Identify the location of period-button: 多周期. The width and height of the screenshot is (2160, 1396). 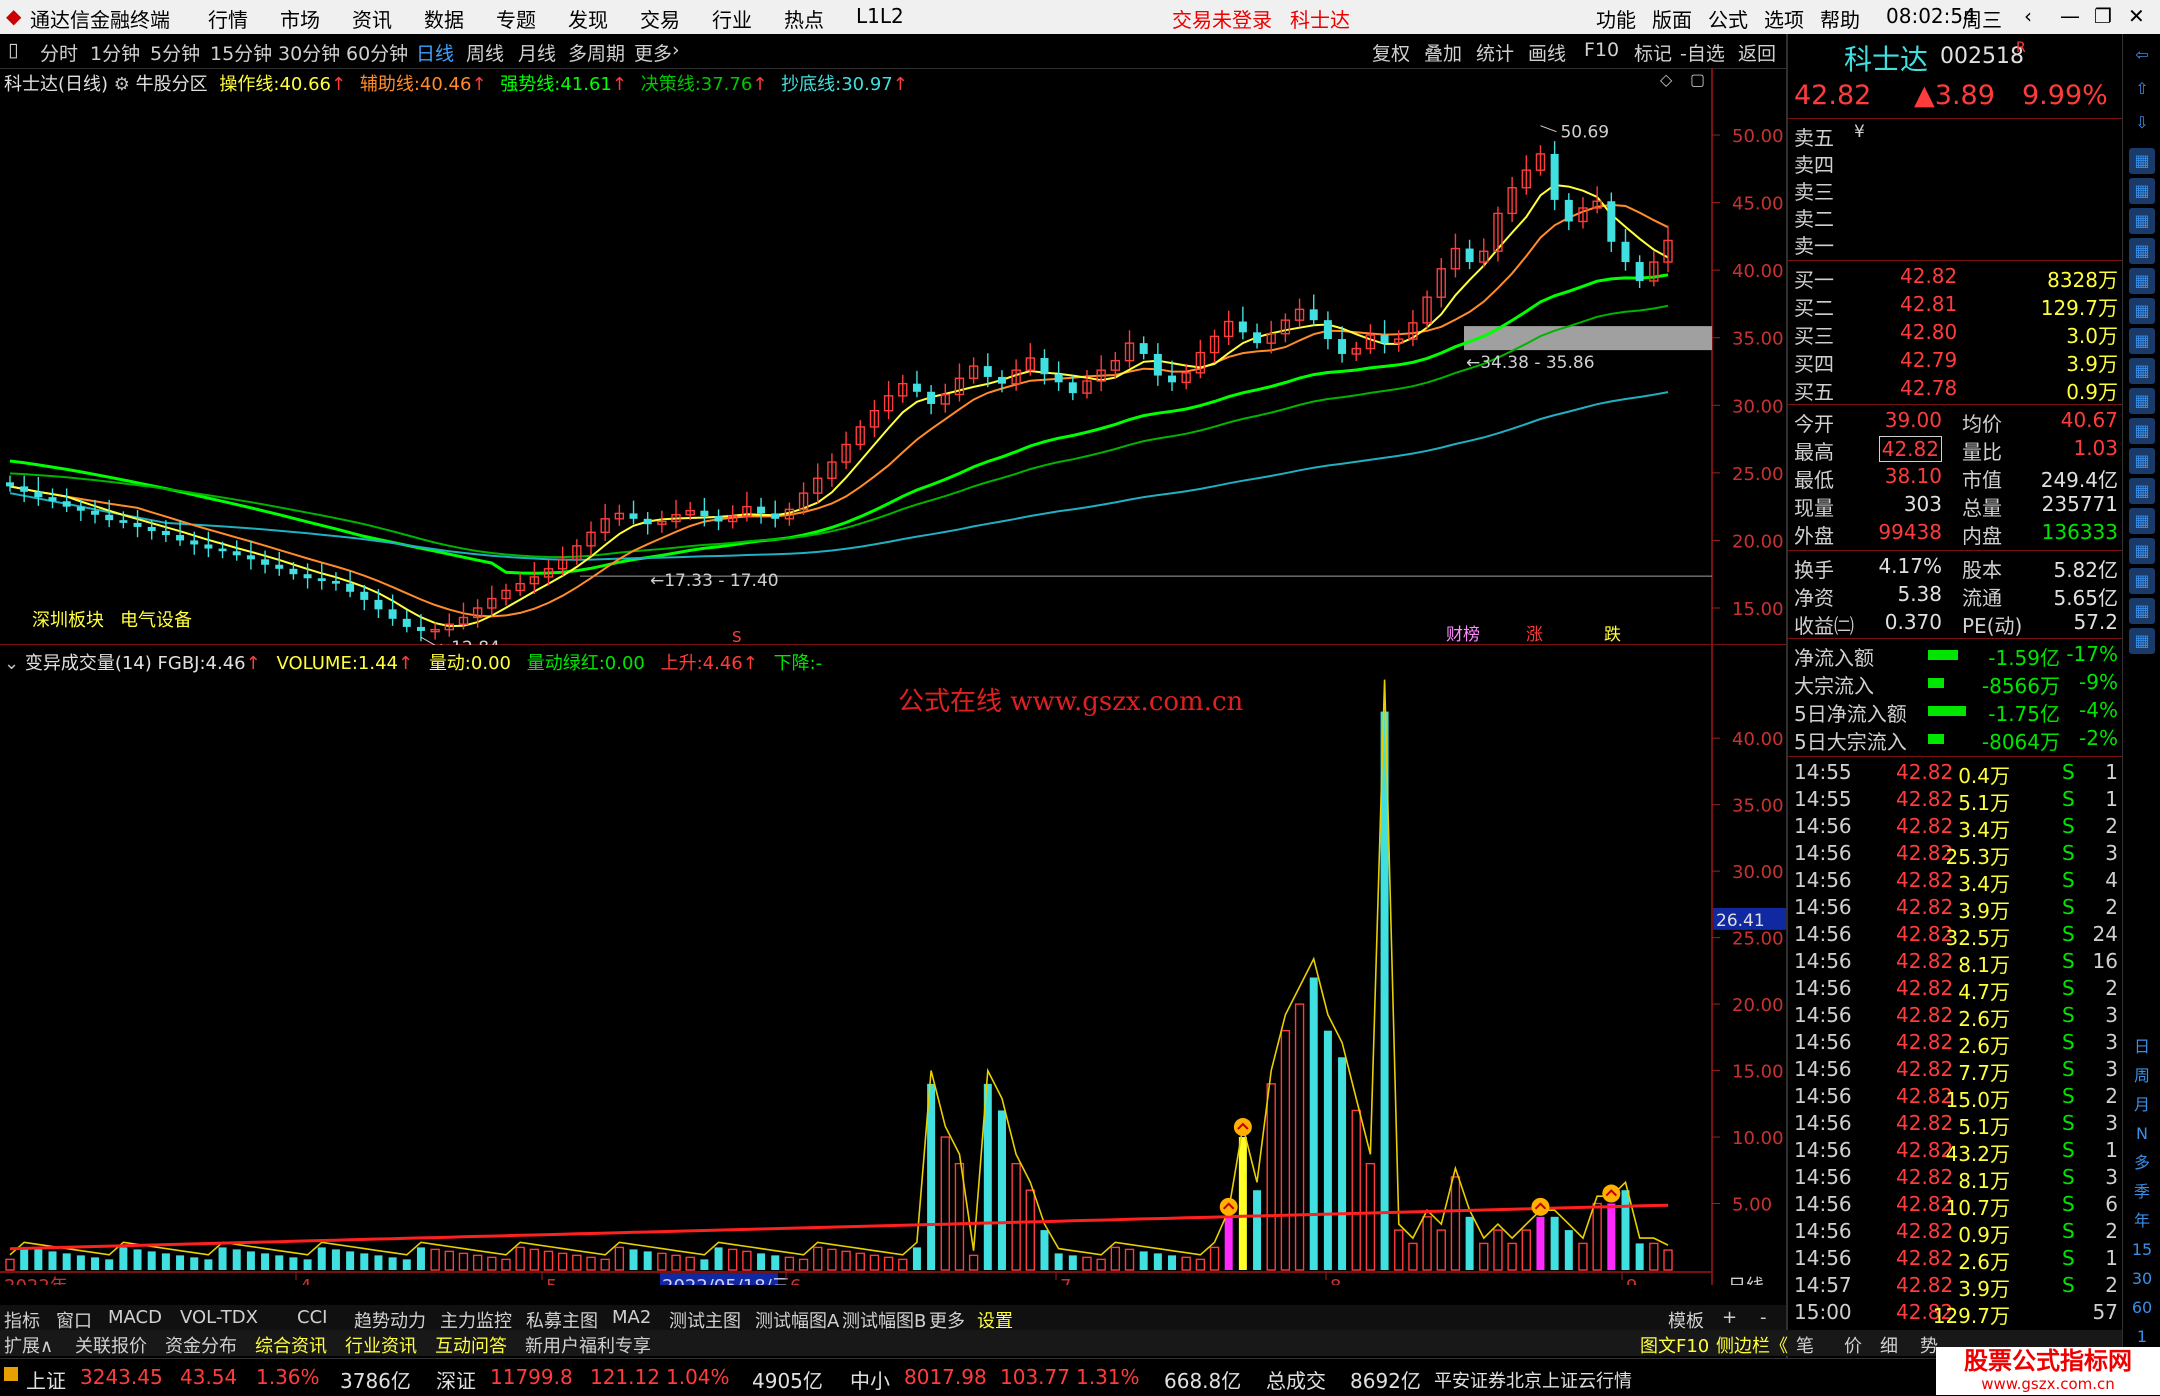
(596, 52).